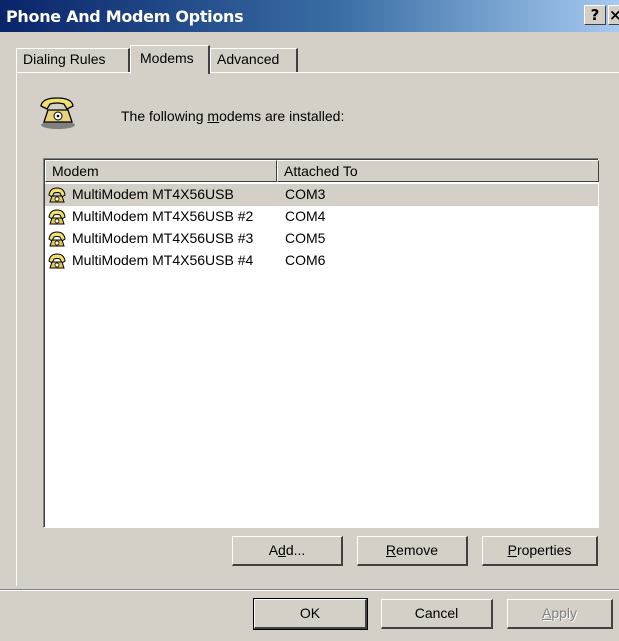 Image resolution: width=619 pixels, height=641 pixels. I want to click on footer-separator-highlight, so click(309, 590).